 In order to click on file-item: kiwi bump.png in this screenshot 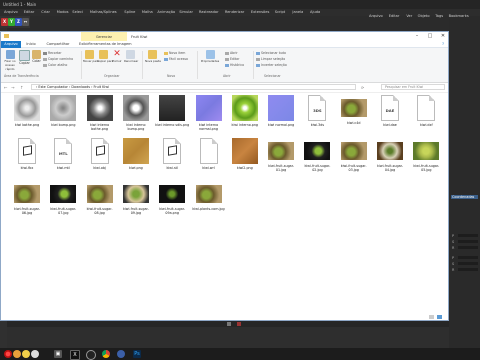, I will do `click(63, 111)`.